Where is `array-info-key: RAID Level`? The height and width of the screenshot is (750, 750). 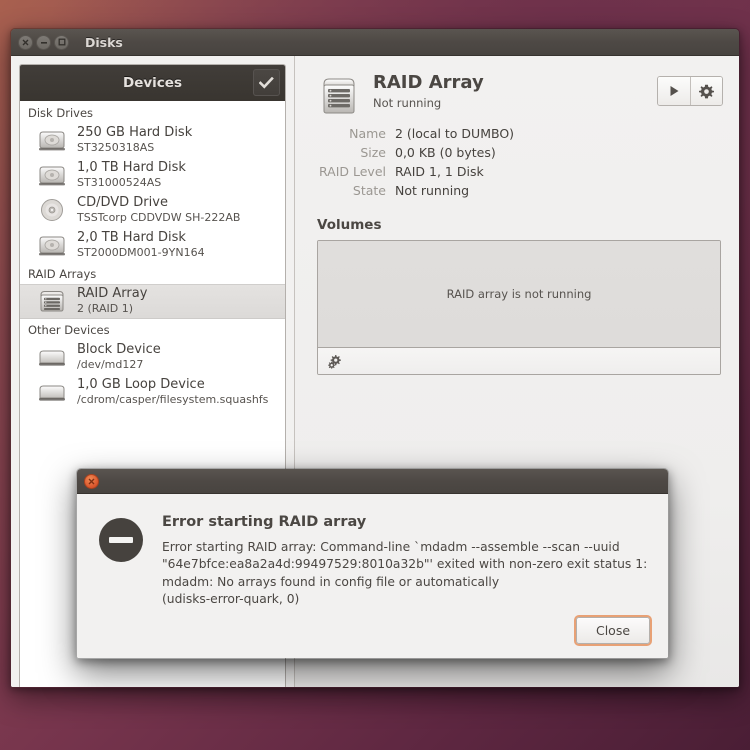 array-info-key: RAID Level is located at coordinates (352, 171).